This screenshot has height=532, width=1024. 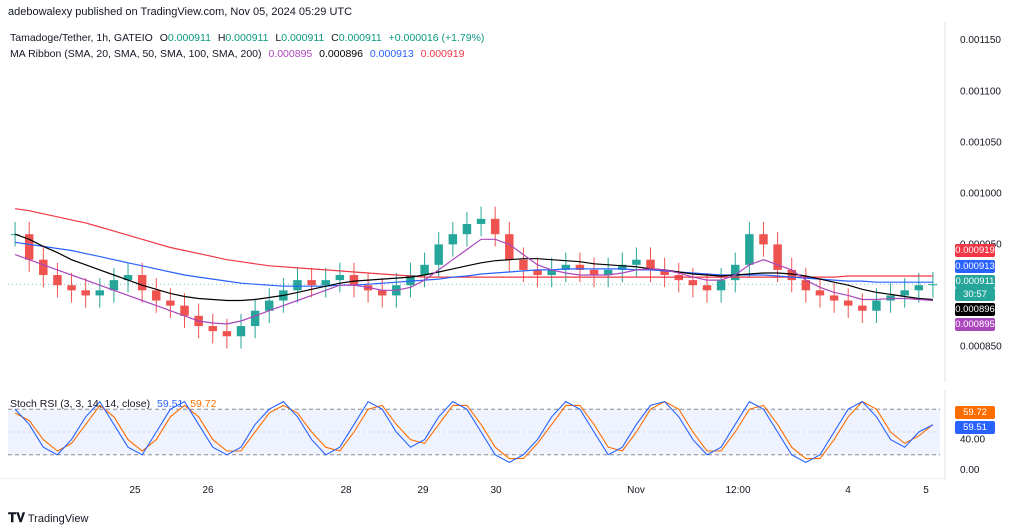 I want to click on ma20-line, so click(x=473, y=281).